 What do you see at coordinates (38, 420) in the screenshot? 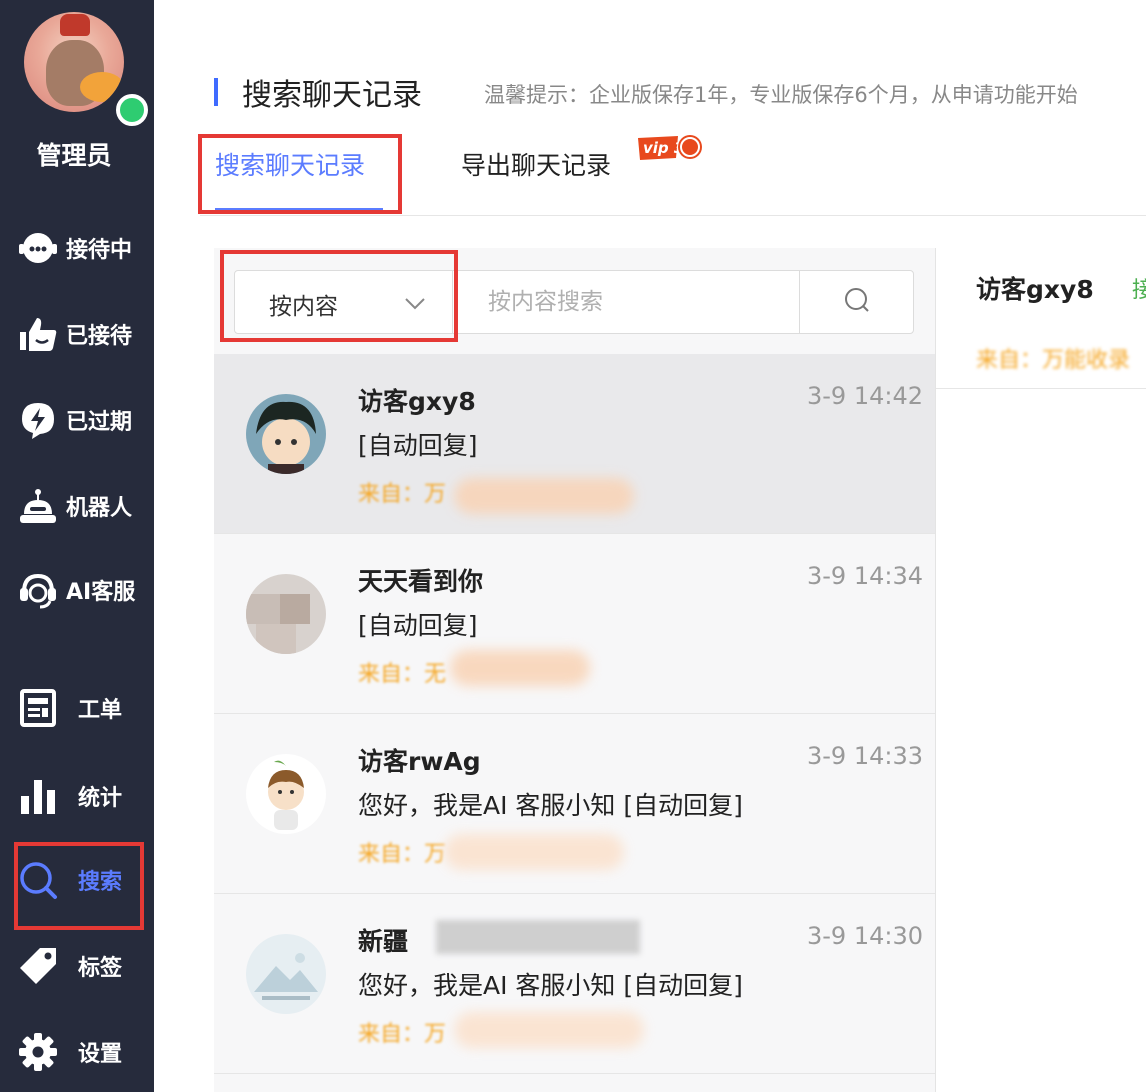
I see `lightning-icon` at bounding box center [38, 420].